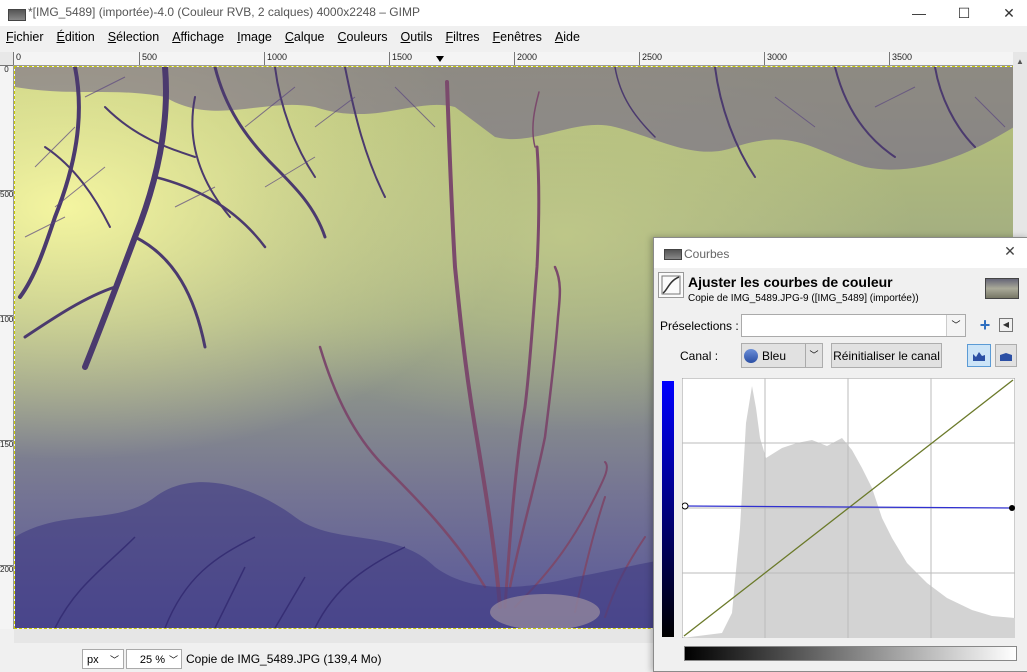 Image resolution: width=1027 pixels, height=672 pixels. I want to click on log-histogram-icon, so click(1006, 356).